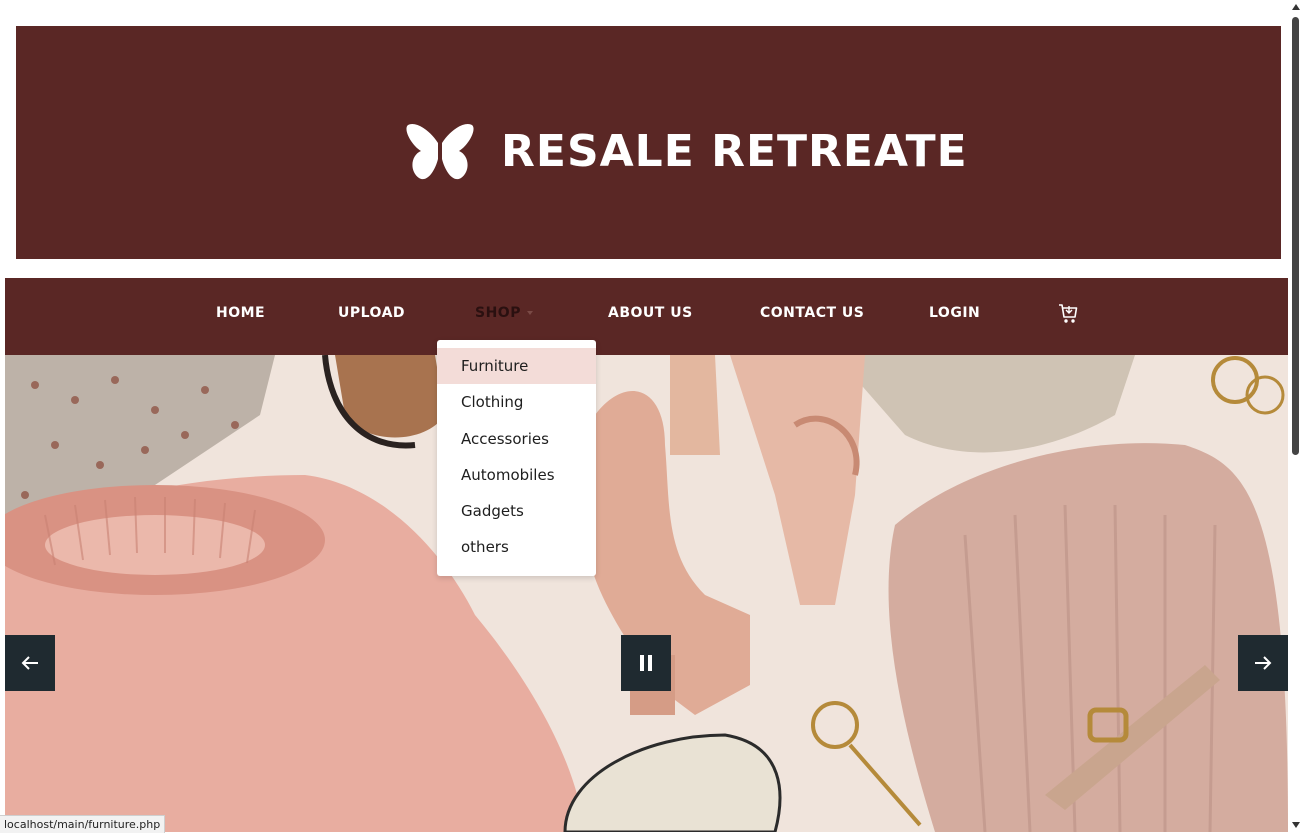  I want to click on pause-icon, so click(646, 663).